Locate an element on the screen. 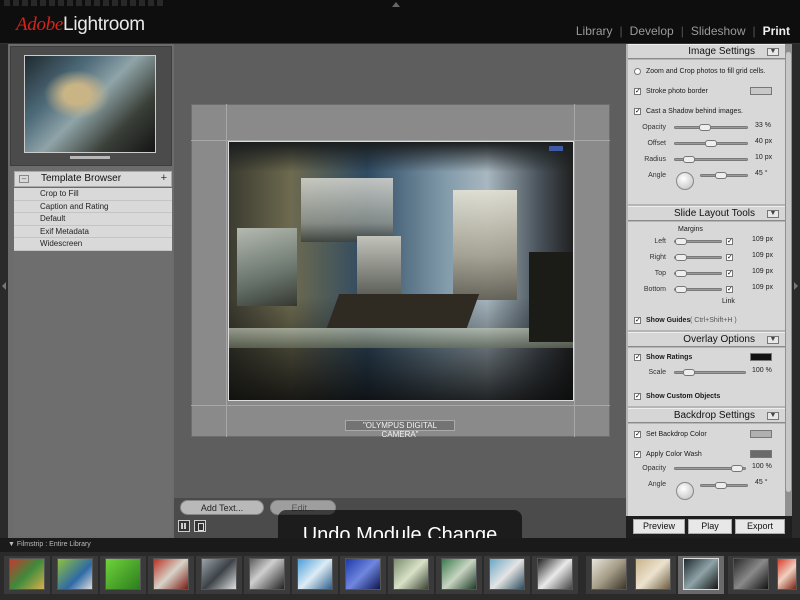  add-template-icon: + is located at coordinates (164, 178).